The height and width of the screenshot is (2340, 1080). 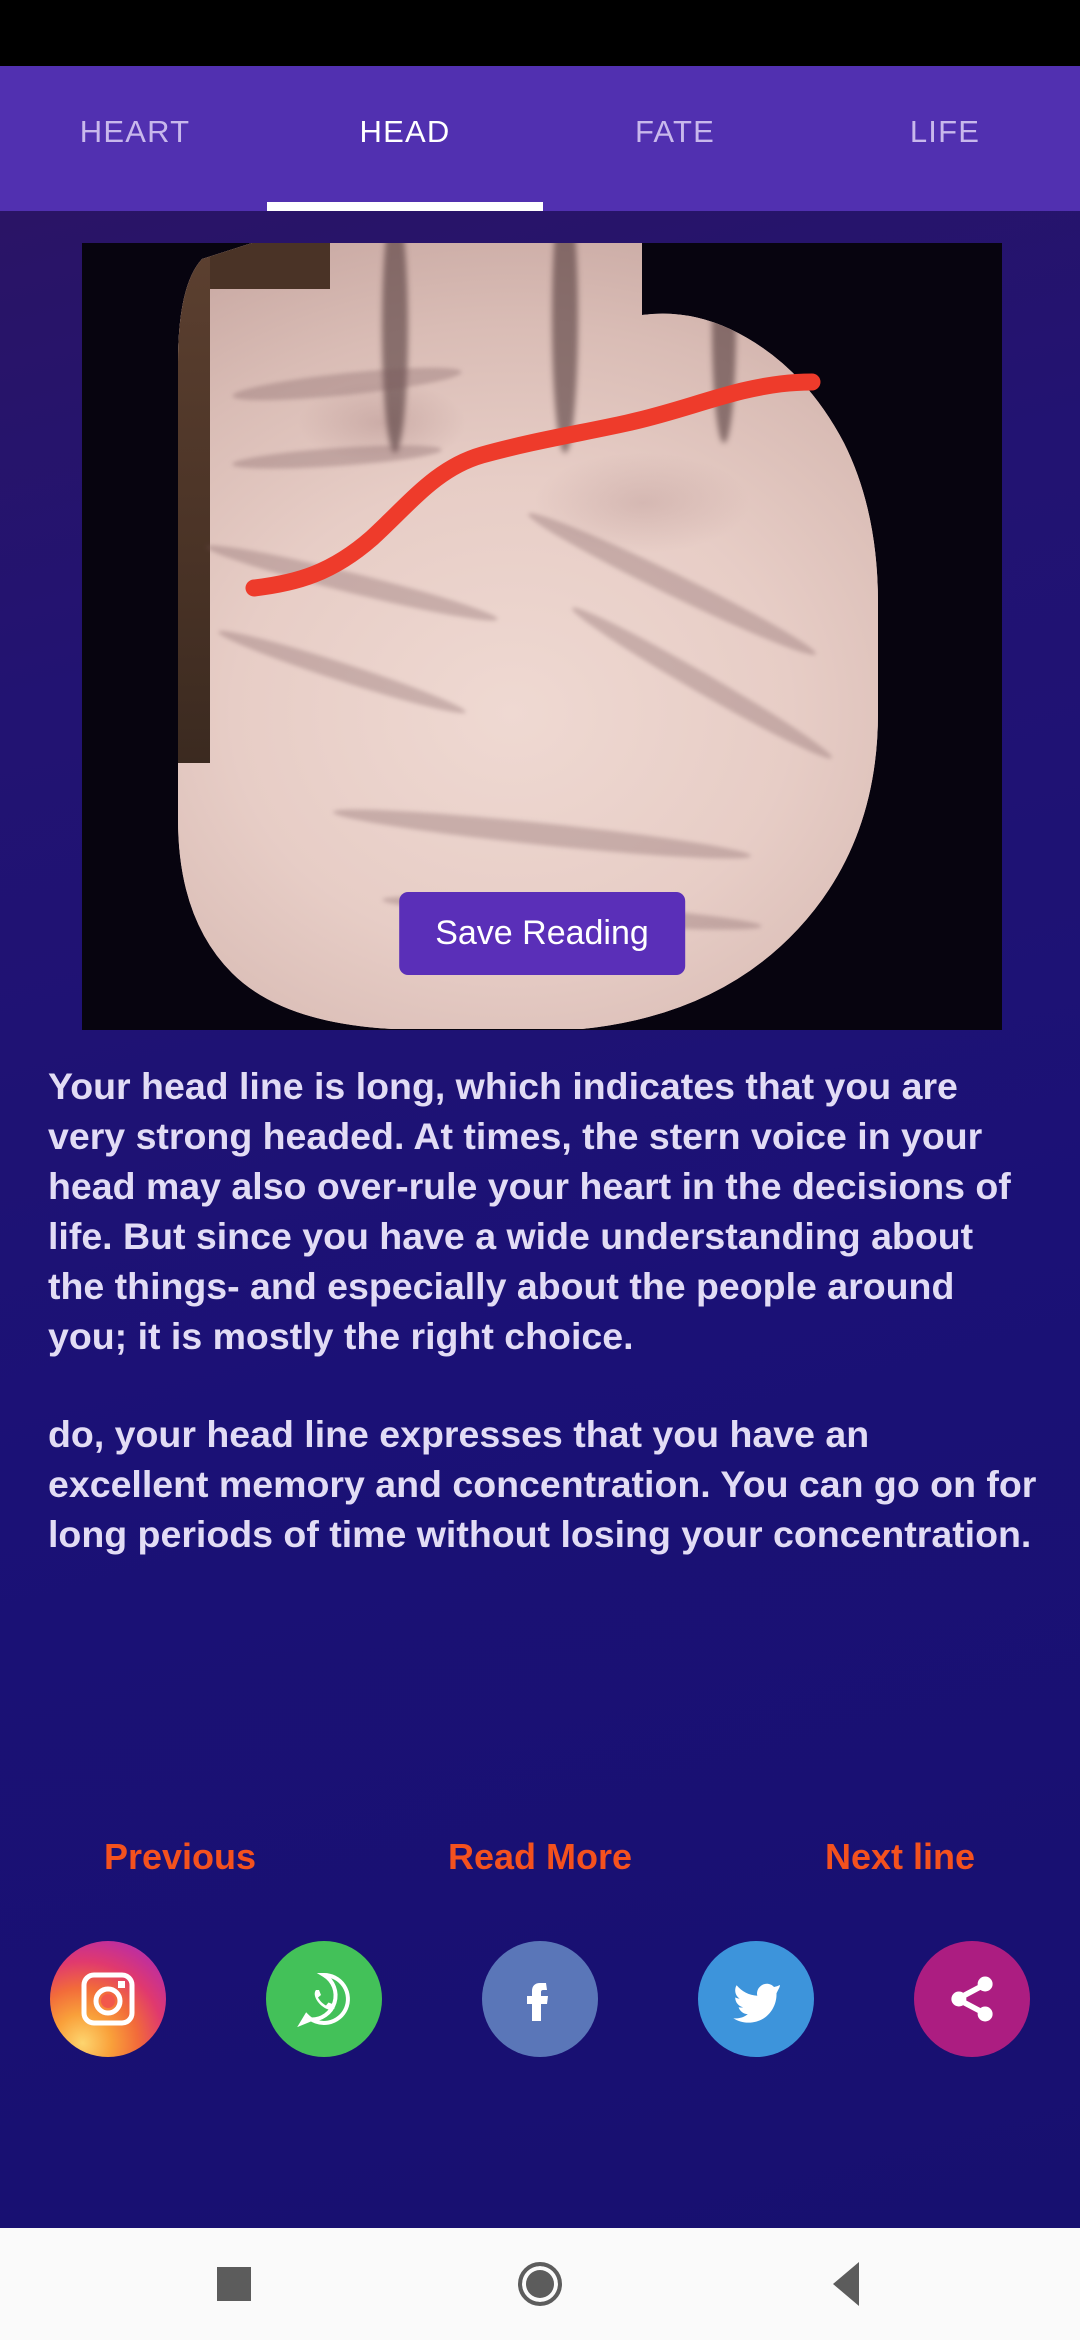 I want to click on tab-active-indicator, so click(x=405, y=206).